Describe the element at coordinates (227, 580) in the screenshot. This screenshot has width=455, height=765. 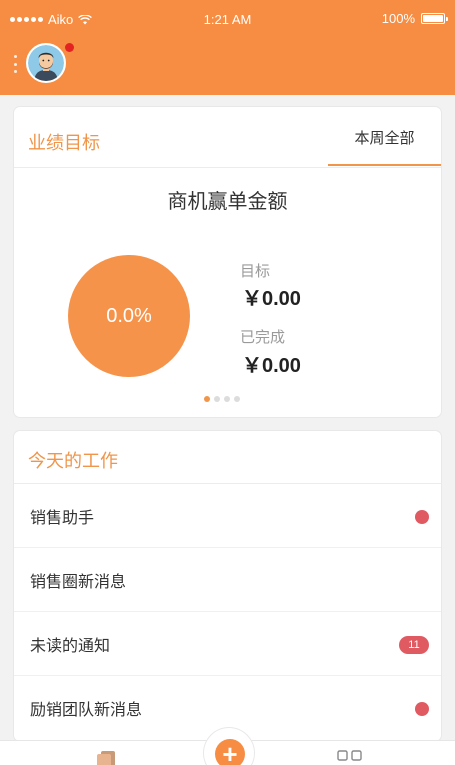
I see `list-item-sales-circle: 销售圈新消息` at that location.